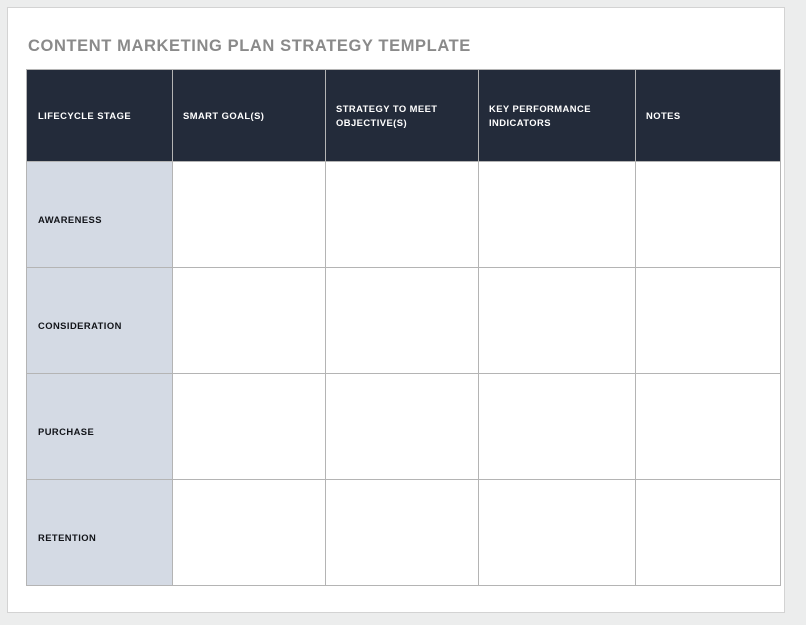 Image resolution: width=806 pixels, height=625 pixels. I want to click on column-header-notes-label: NOTES, so click(663, 115).